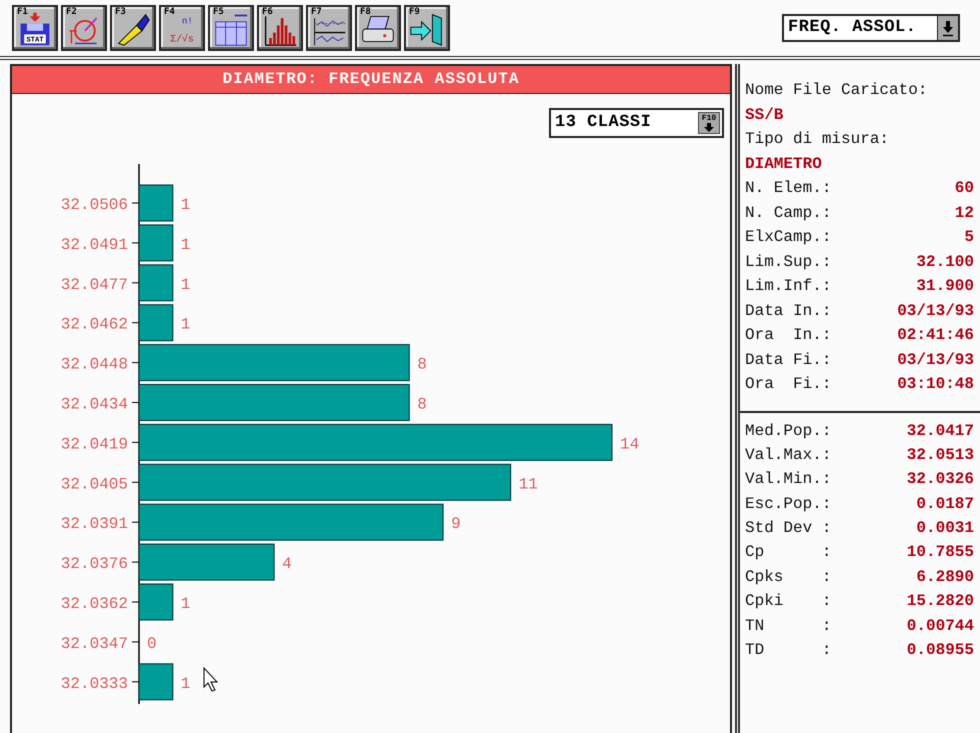 This screenshot has width=980, height=733. Describe the element at coordinates (969, 237) in the screenshot. I see `info-value: 5` at that location.